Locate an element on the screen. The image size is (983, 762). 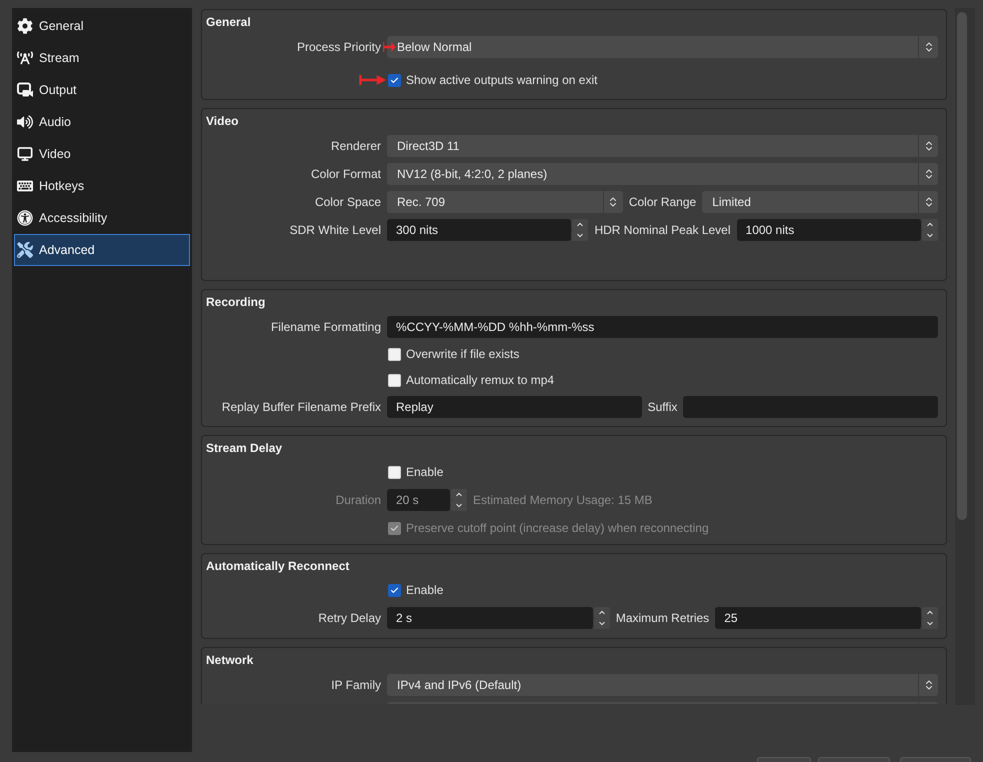
field-label: Suffix is located at coordinates (663, 407).